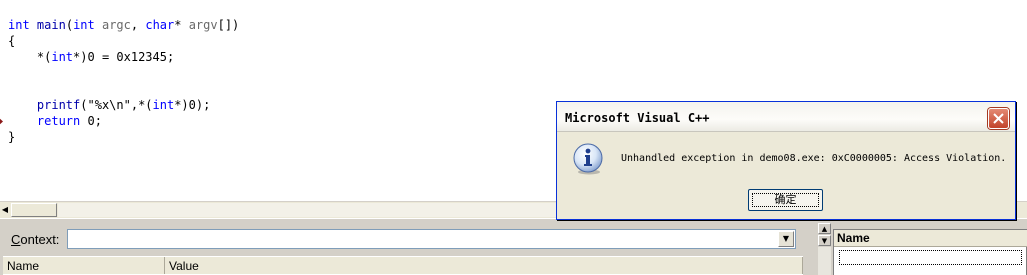 The image size is (1027, 275). What do you see at coordinates (138, 25) in the screenshot?
I see `code-token: ,` at bounding box center [138, 25].